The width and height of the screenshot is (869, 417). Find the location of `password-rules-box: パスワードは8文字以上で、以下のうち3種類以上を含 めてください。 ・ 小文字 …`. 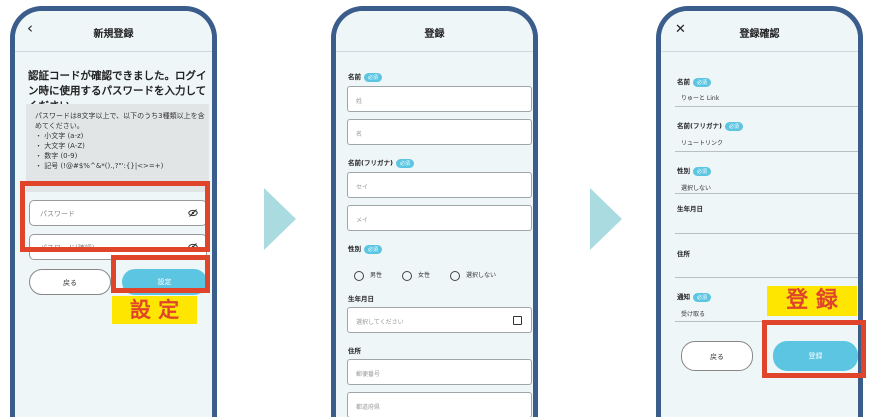

password-rules-box: パスワードは8文字以上で、以下のうち3種類以上を含 めてください。 ・ 小文字 … is located at coordinates (117, 148).